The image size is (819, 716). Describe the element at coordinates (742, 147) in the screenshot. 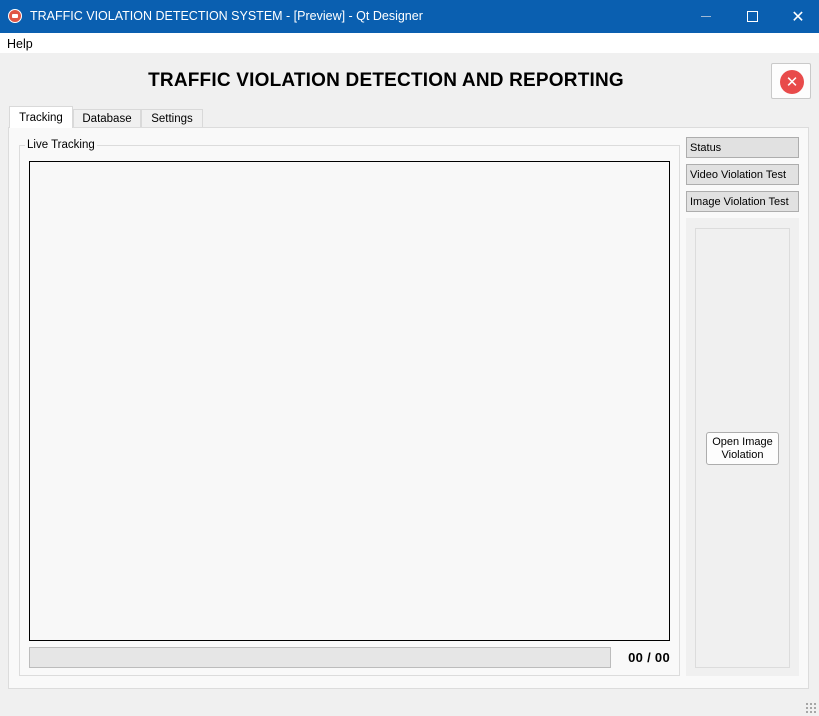

I see `status-button: Status` at that location.